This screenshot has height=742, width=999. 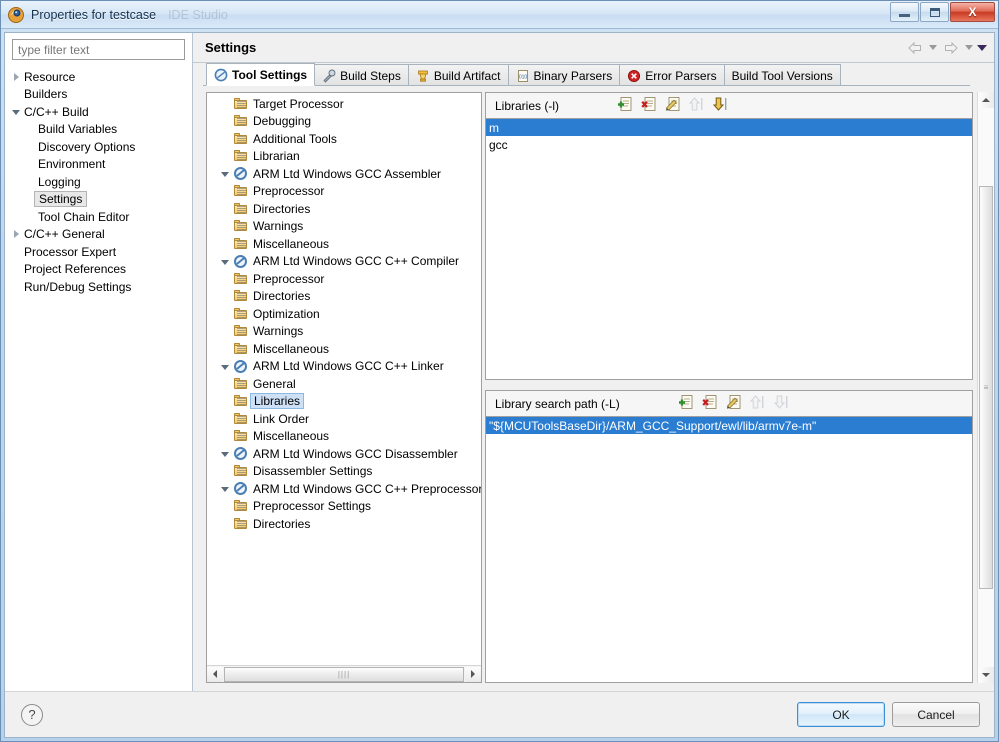 I want to click on filter-input, so click(x=98, y=49).